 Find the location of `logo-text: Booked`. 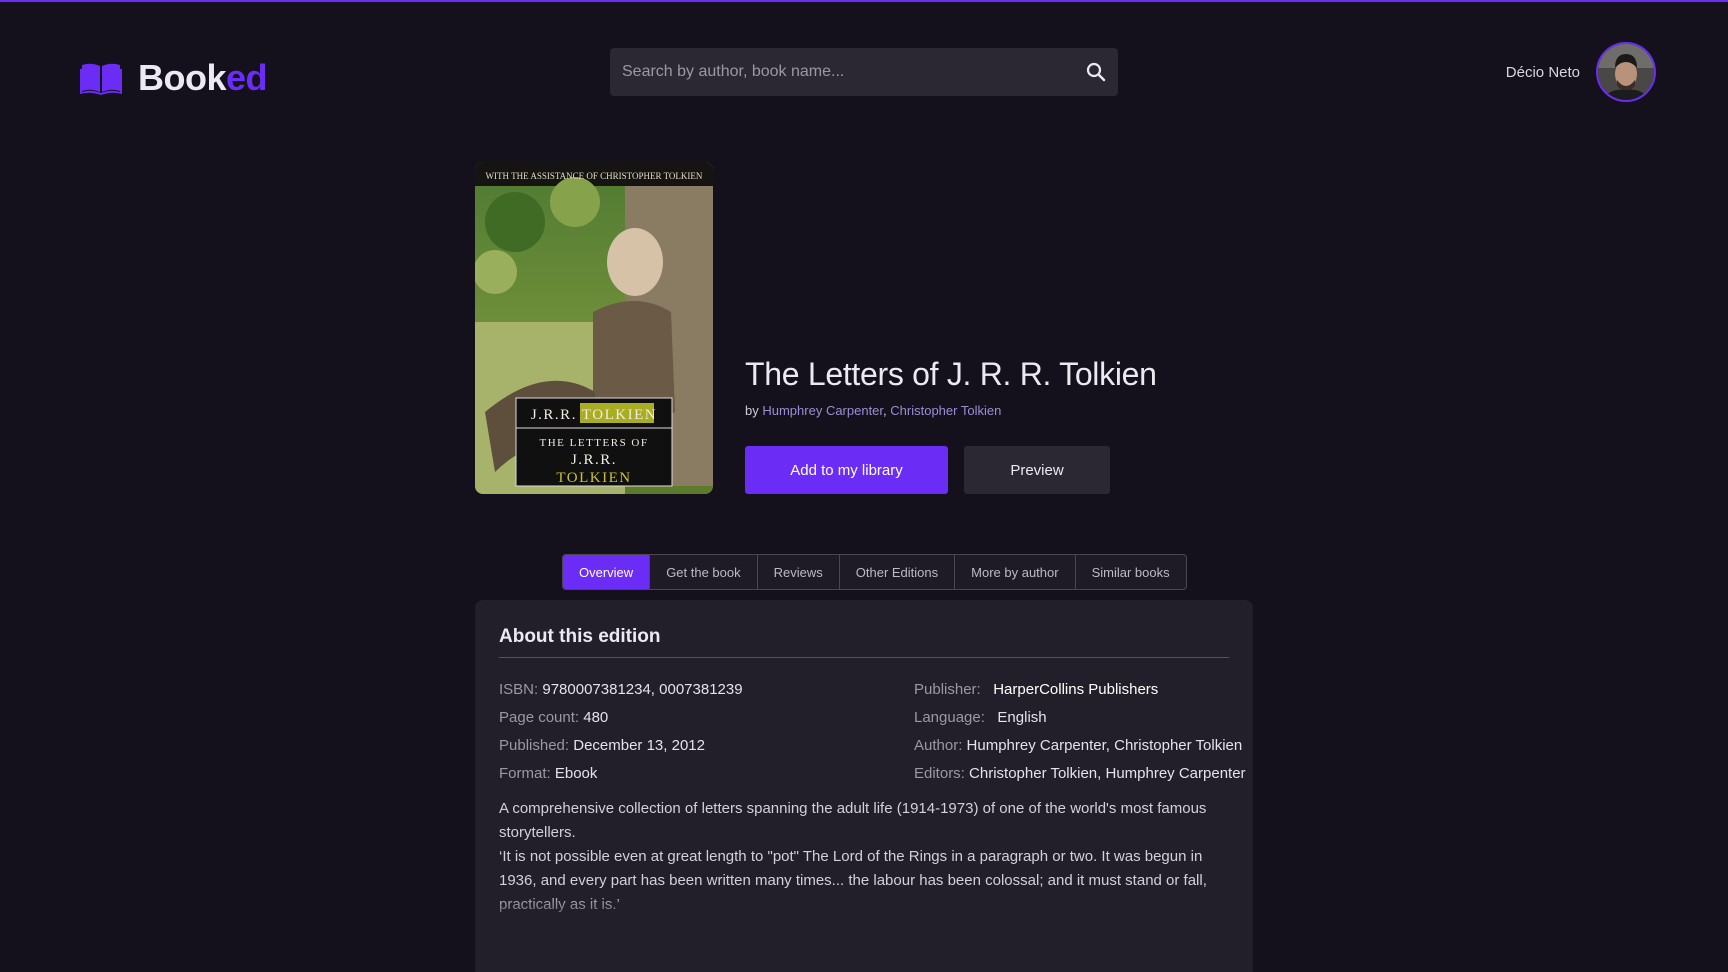

logo-text: Booked is located at coordinates (203, 77).